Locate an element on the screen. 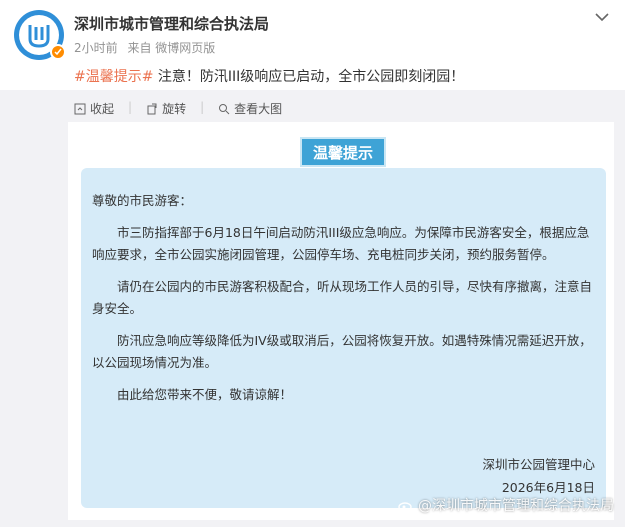 Image resolution: width=625 pixels, height=527 pixels. view-large-button: 查看大图 is located at coordinates (250, 108).